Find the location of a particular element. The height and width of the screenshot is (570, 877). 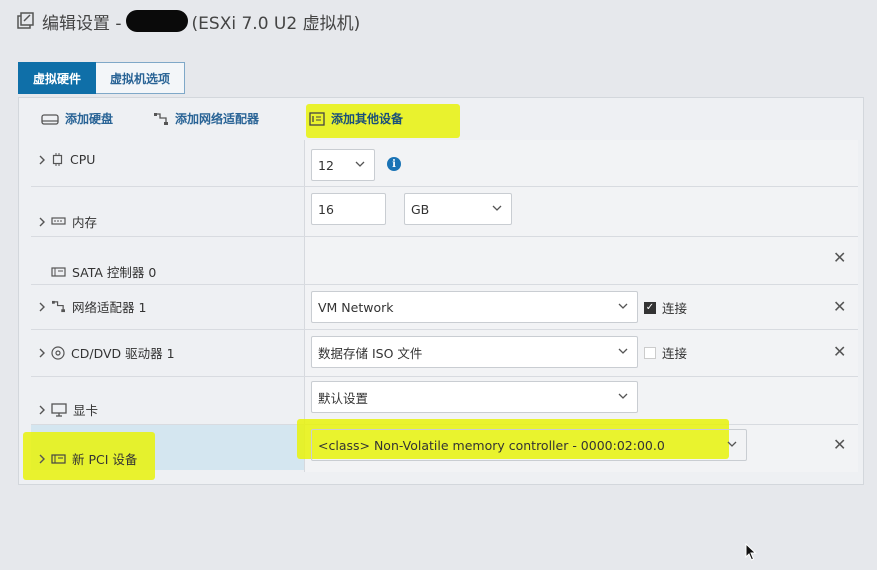

add-network-button: 添加网络适配器 is located at coordinates (206, 118).